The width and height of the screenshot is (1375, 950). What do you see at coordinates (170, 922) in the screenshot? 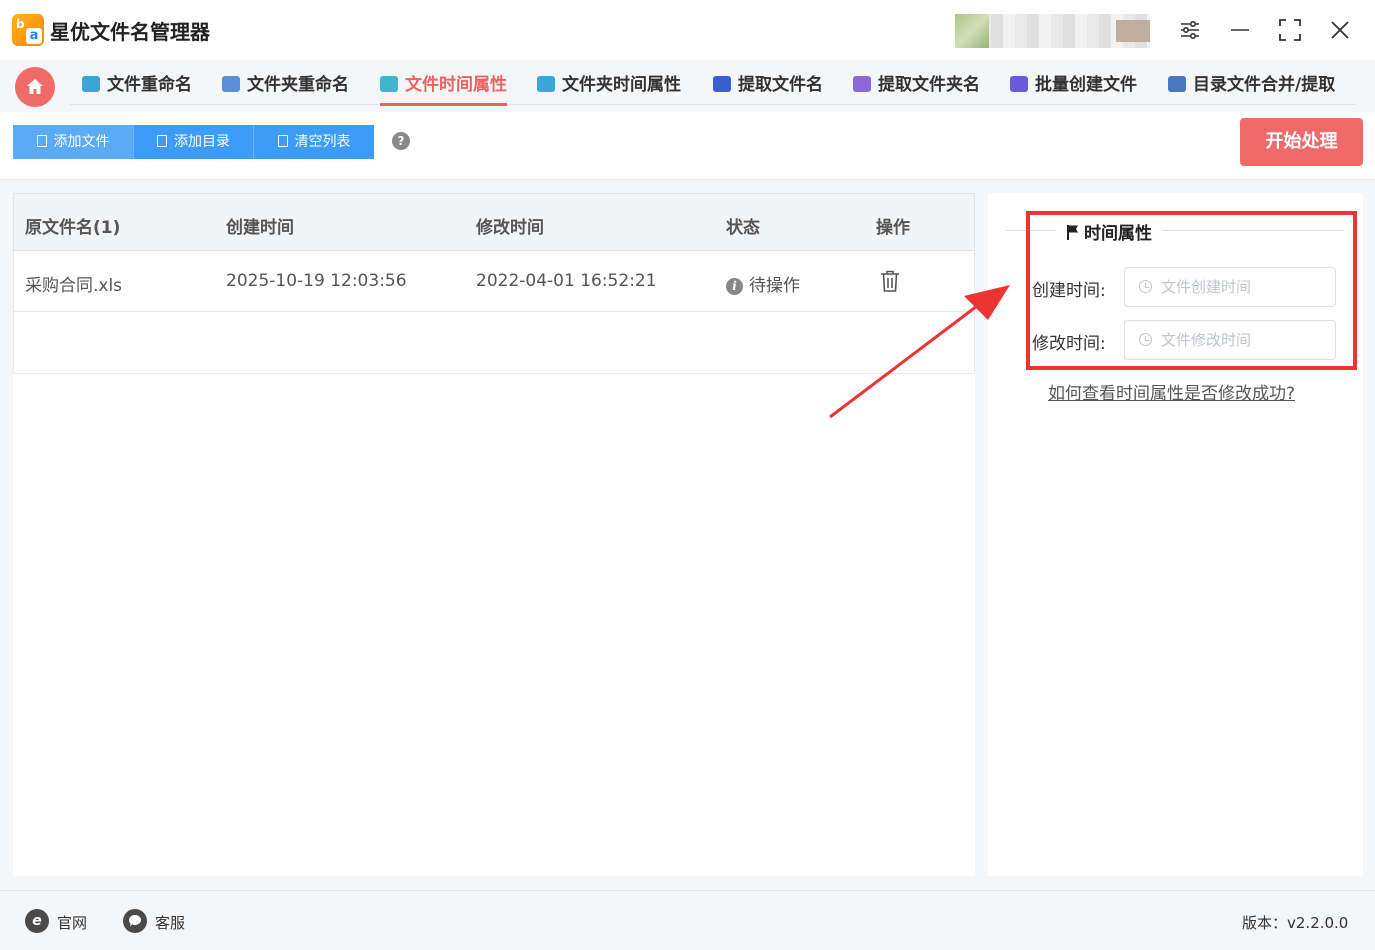
I see `support-link: 客服` at bounding box center [170, 922].